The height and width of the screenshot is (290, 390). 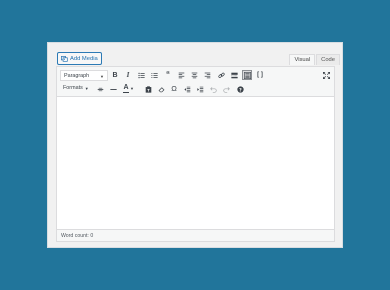 I want to click on help-icon: ?, so click(x=240, y=89).